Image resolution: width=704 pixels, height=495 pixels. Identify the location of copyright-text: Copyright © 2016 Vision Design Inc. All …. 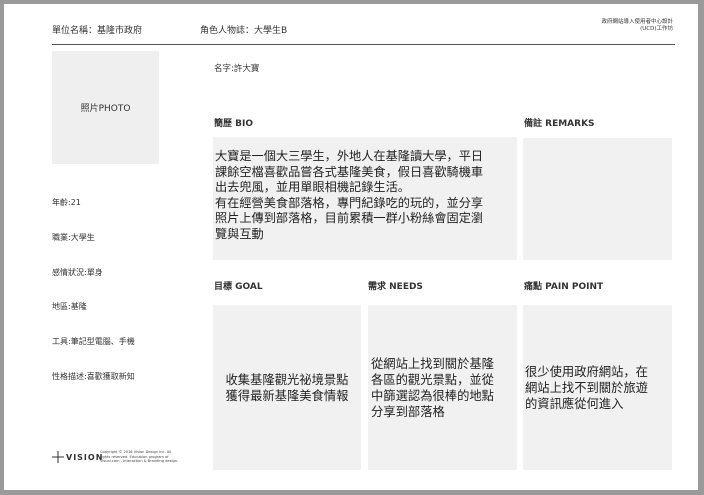
(139, 457).